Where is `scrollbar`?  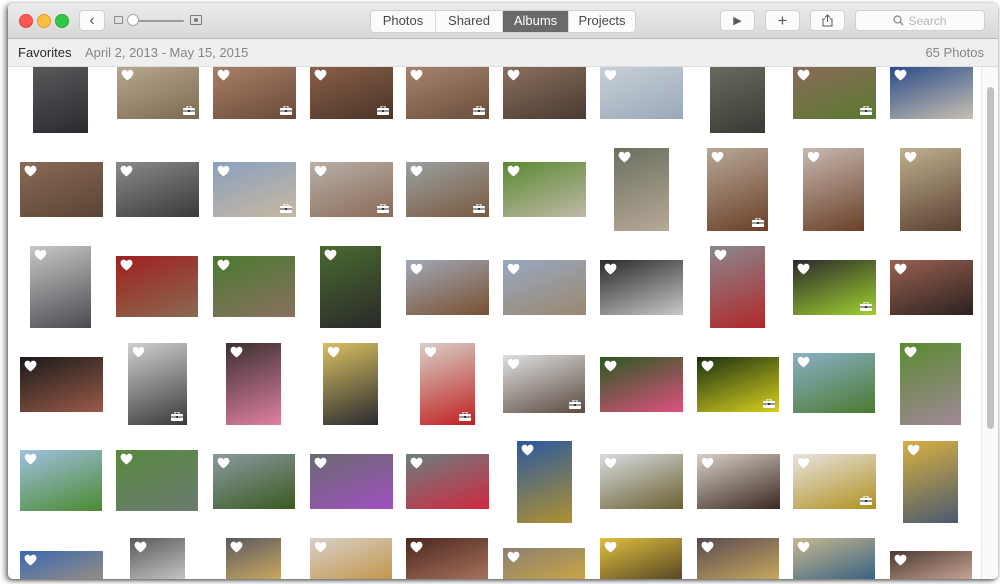
scrollbar is located at coordinates (989, 323).